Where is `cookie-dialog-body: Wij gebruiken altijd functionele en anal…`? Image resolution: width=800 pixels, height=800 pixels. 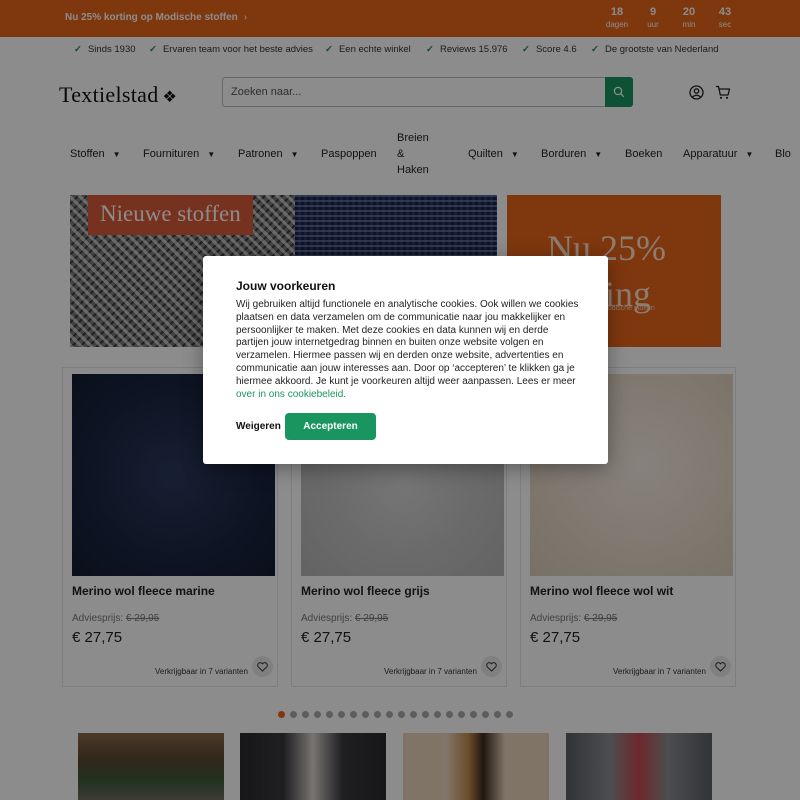 cookie-dialog-body: Wij gebruiken altijd functionele en anal… is located at coordinates (407, 349).